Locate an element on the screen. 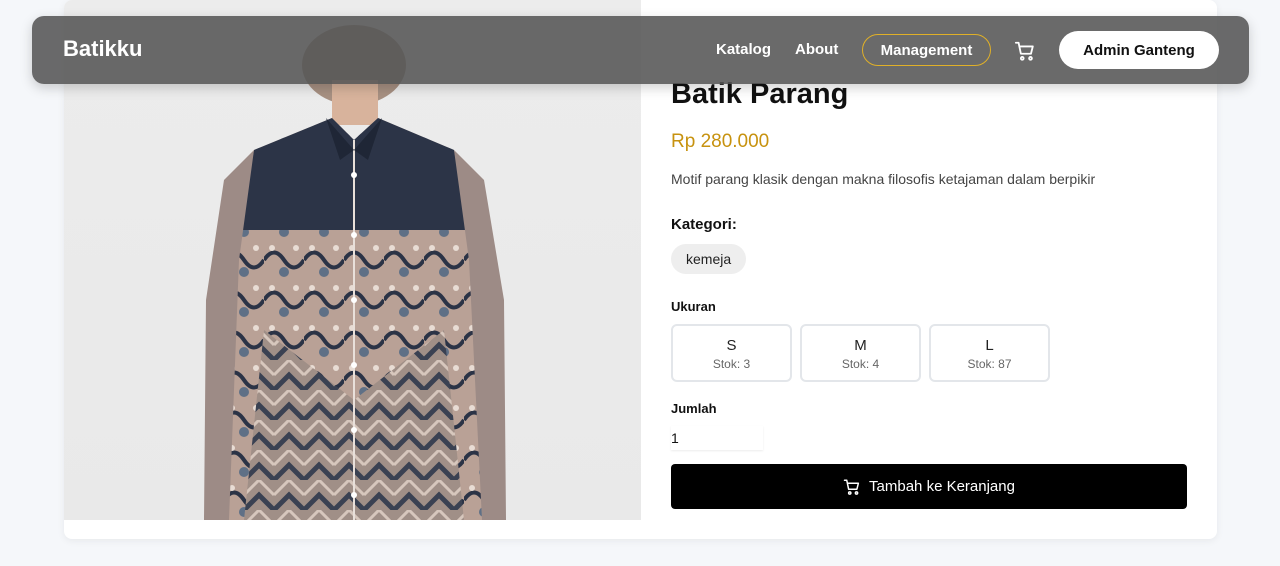  size-option-l: L Stok: 87 is located at coordinates (989, 353).